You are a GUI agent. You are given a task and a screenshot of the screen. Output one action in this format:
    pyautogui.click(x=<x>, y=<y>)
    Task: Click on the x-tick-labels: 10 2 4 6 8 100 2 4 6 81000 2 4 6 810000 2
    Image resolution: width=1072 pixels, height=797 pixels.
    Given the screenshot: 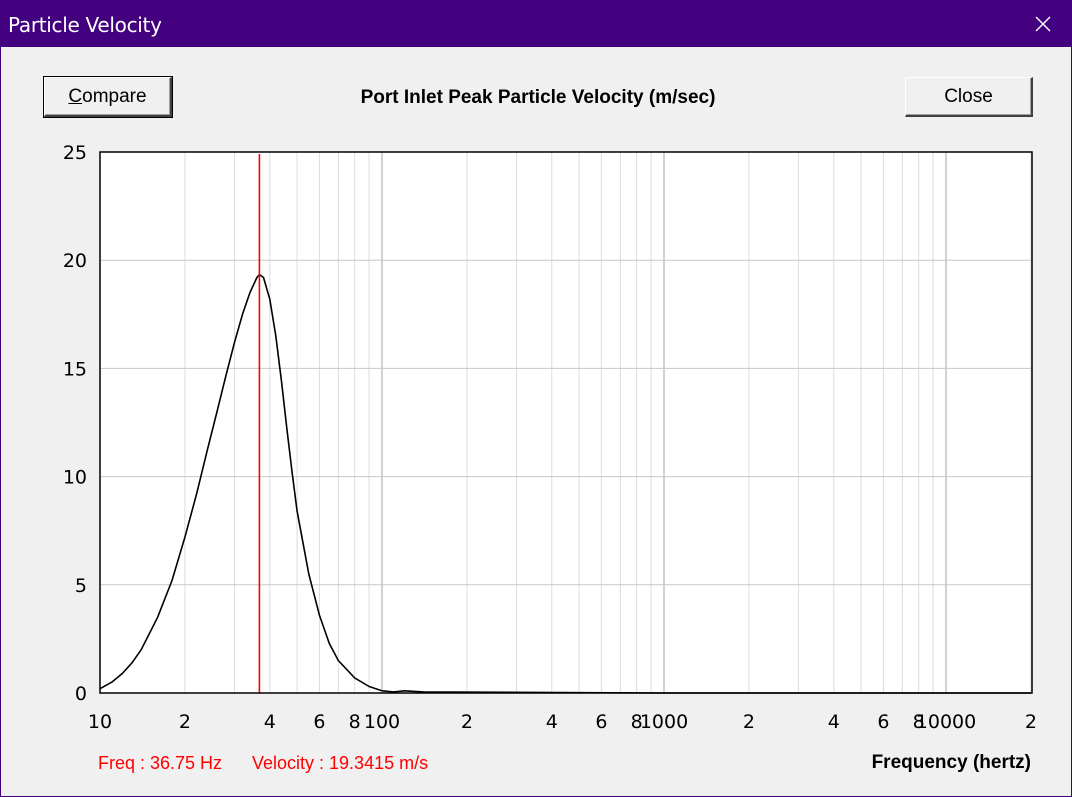 What is the action you would take?
    pyautogui.click(x=562, y=722)
    